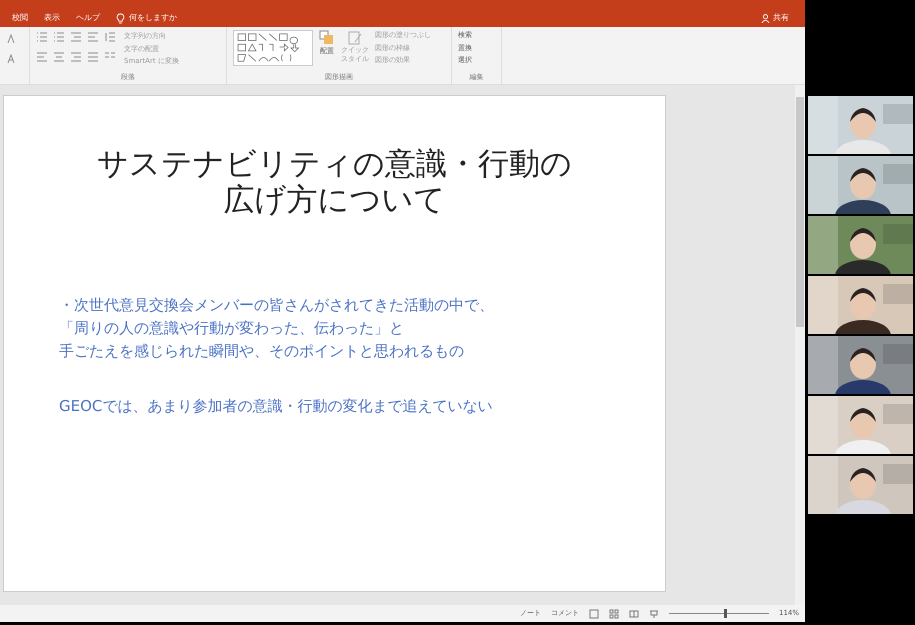  What do you see at coordinates (42, 37) in the screenshot?
I see `bullets-icon` at bounding box center [42, 37].